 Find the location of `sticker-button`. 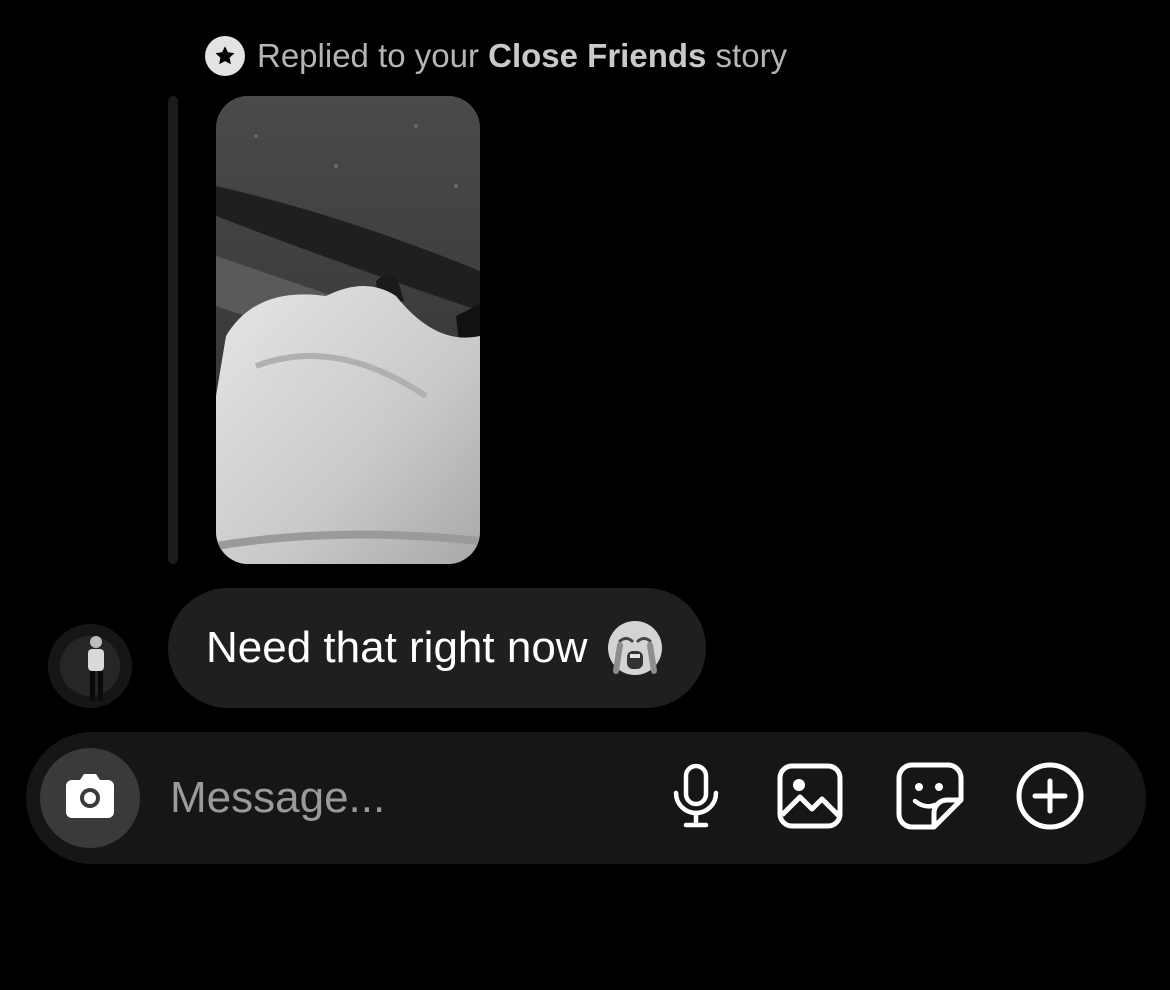

sticker-button is located at coordinates (930, 798).